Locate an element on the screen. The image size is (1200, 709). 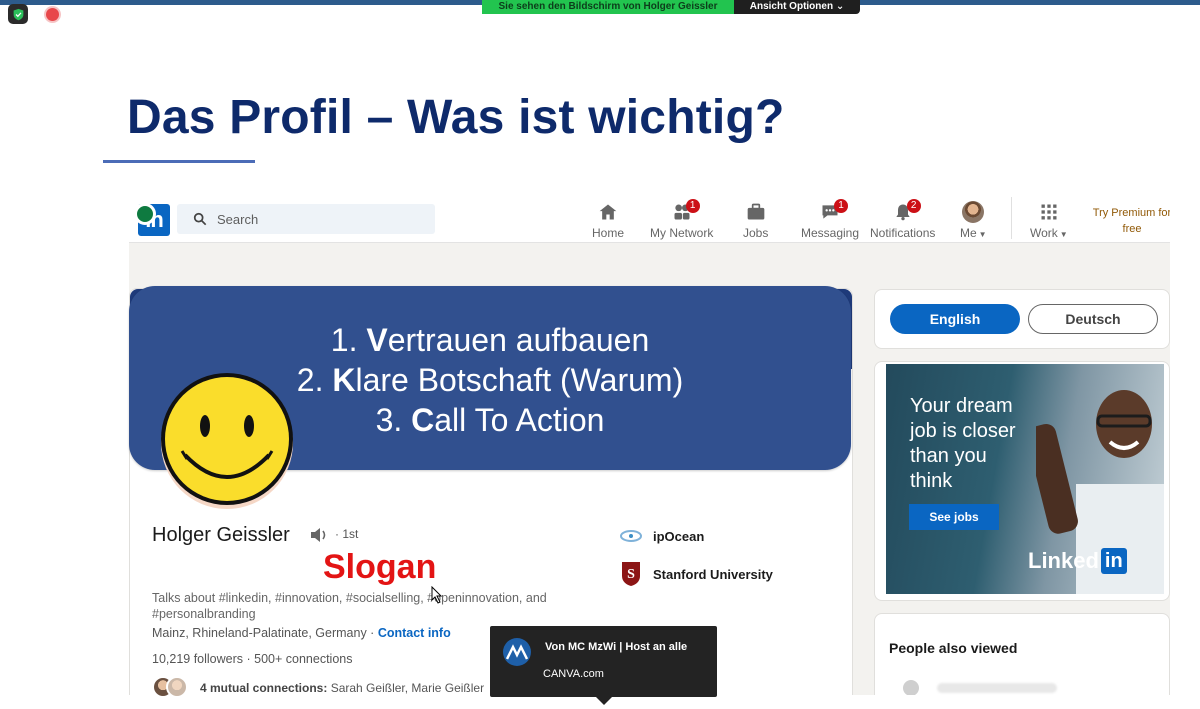
search-icon is located at coordinates (200, 219).